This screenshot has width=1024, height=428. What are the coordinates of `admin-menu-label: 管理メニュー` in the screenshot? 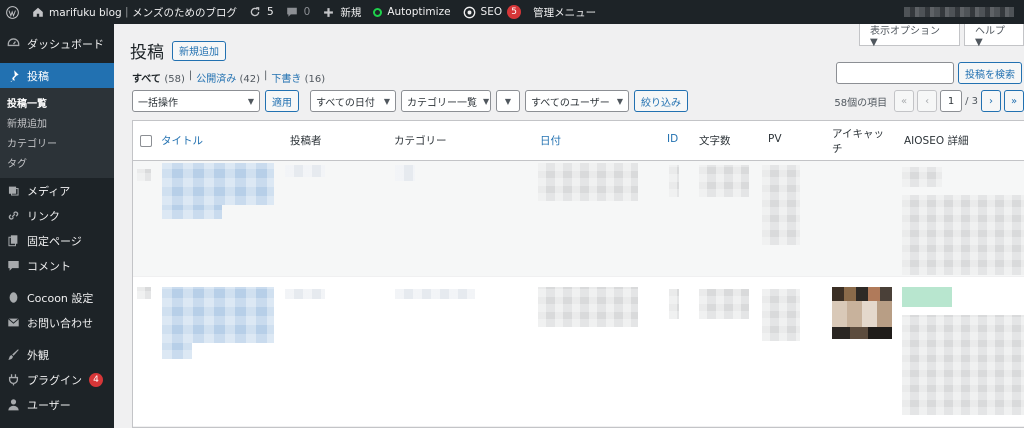 It's located at (565, 12).